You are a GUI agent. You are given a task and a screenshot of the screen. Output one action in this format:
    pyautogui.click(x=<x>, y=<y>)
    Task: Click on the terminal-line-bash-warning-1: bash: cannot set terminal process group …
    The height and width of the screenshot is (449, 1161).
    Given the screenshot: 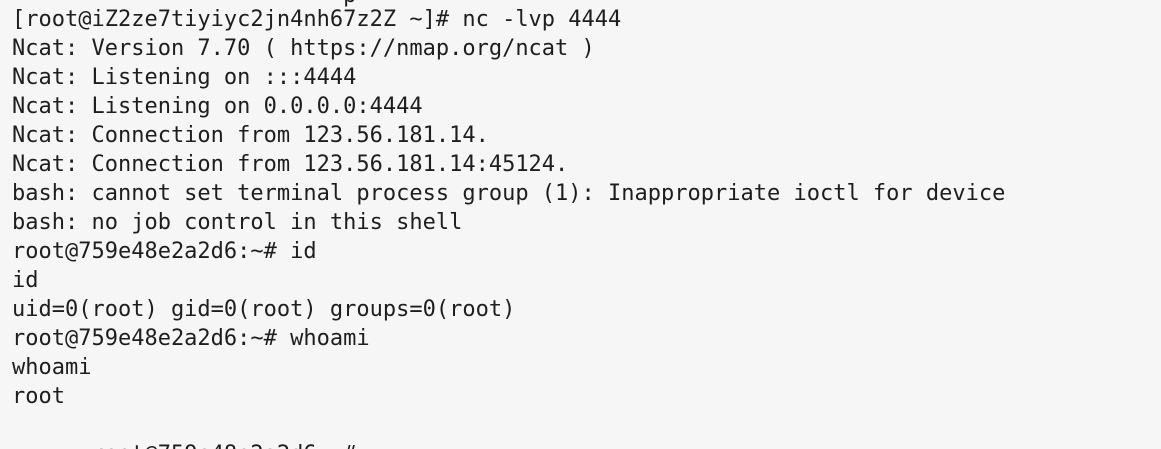 What is the action you would take?
    pyautogui.click(x=509, y=193)
    